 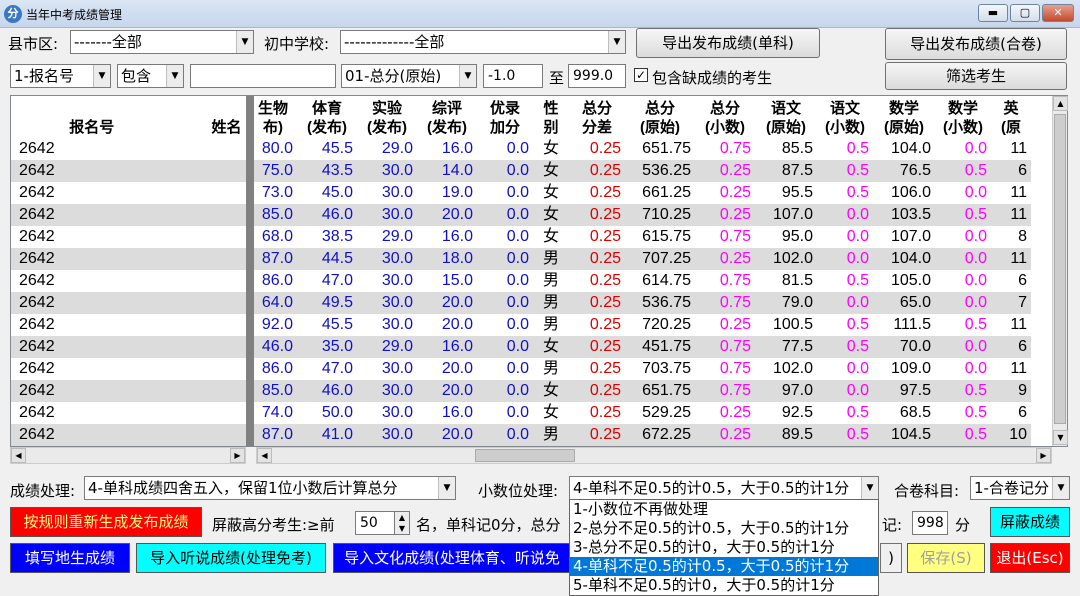 I want to click on table-cell: 81.5, so click(x=786, y=281).